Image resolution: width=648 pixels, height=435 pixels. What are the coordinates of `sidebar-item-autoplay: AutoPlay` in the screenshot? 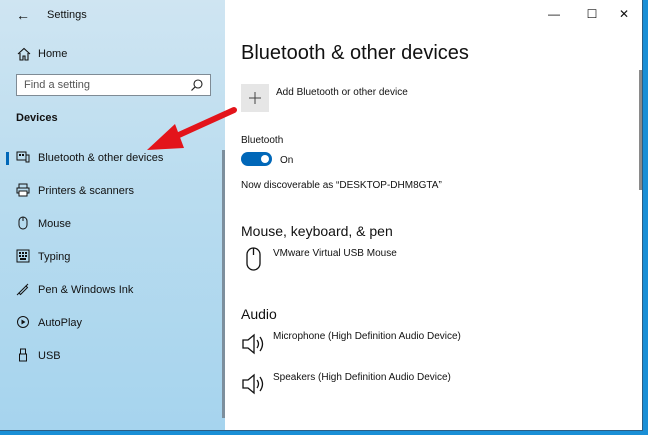 It's located at (111, 323).